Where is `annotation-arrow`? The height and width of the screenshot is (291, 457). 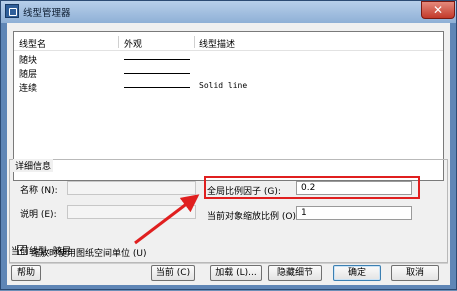 annotation-arrow is located at coordinates (167, 219).